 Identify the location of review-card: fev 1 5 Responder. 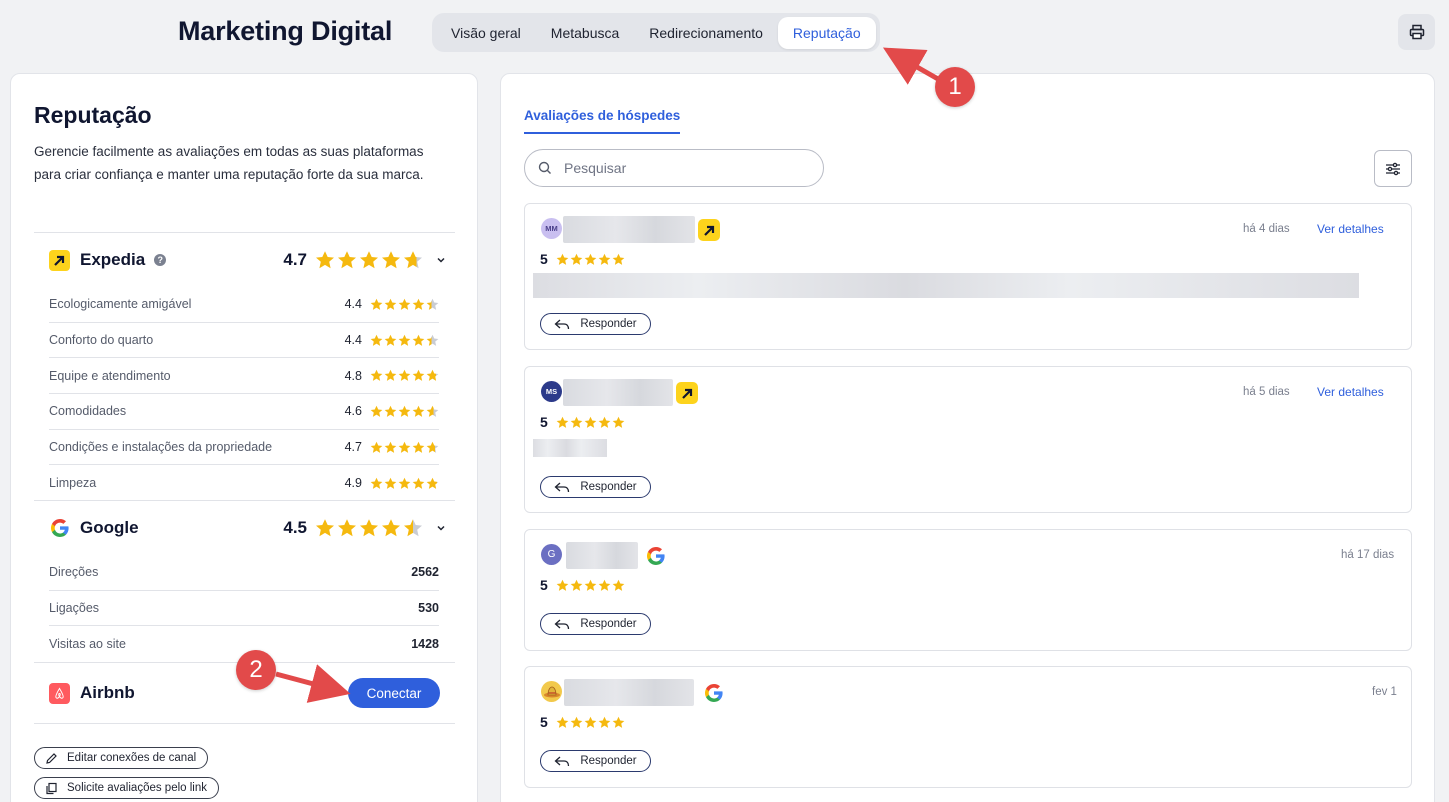
(968, 727).